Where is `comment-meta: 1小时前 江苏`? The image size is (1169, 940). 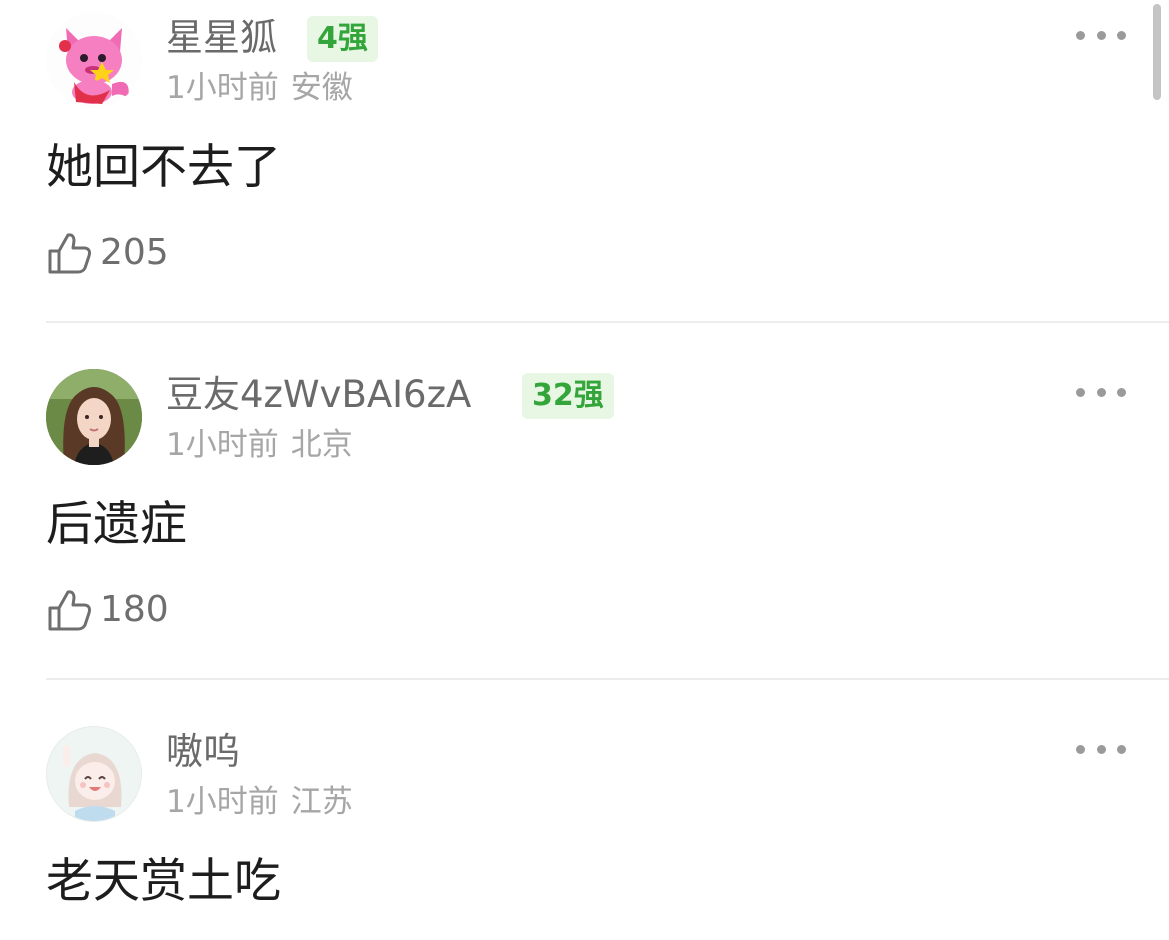
comment-meta: 1小时前 江苏 is located at coordinates (259, 802).